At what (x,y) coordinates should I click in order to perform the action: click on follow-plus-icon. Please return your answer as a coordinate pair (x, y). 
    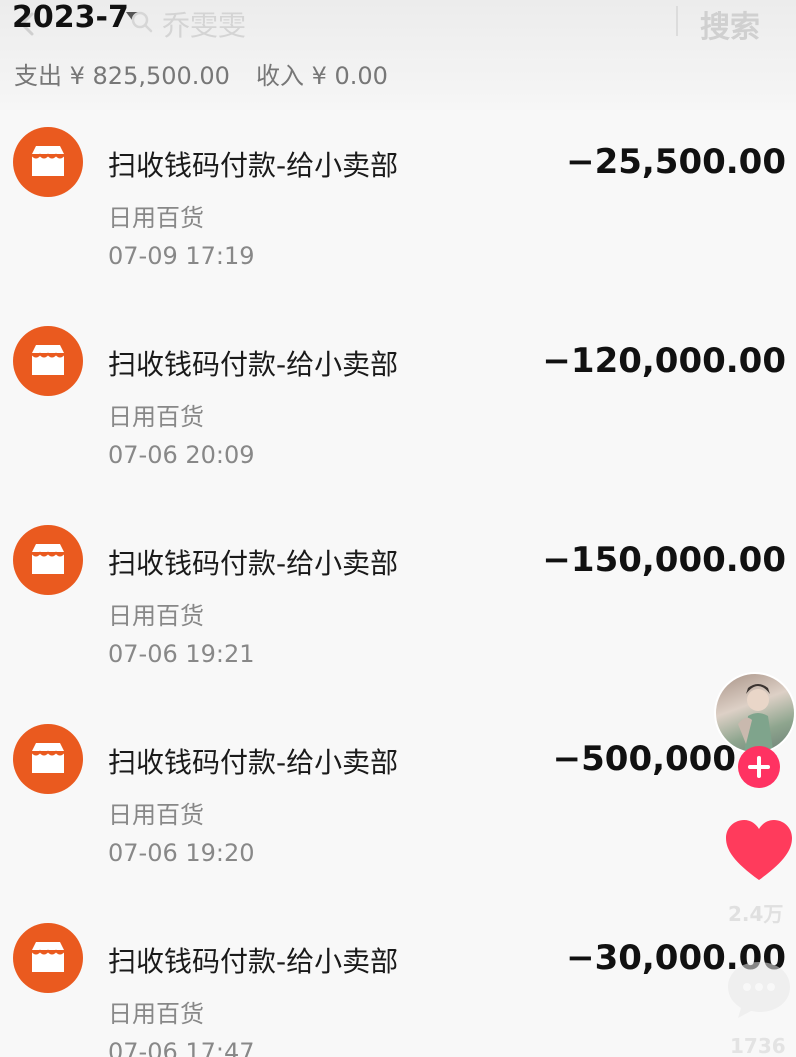
    Looking at the image, I should click on (759, 767).